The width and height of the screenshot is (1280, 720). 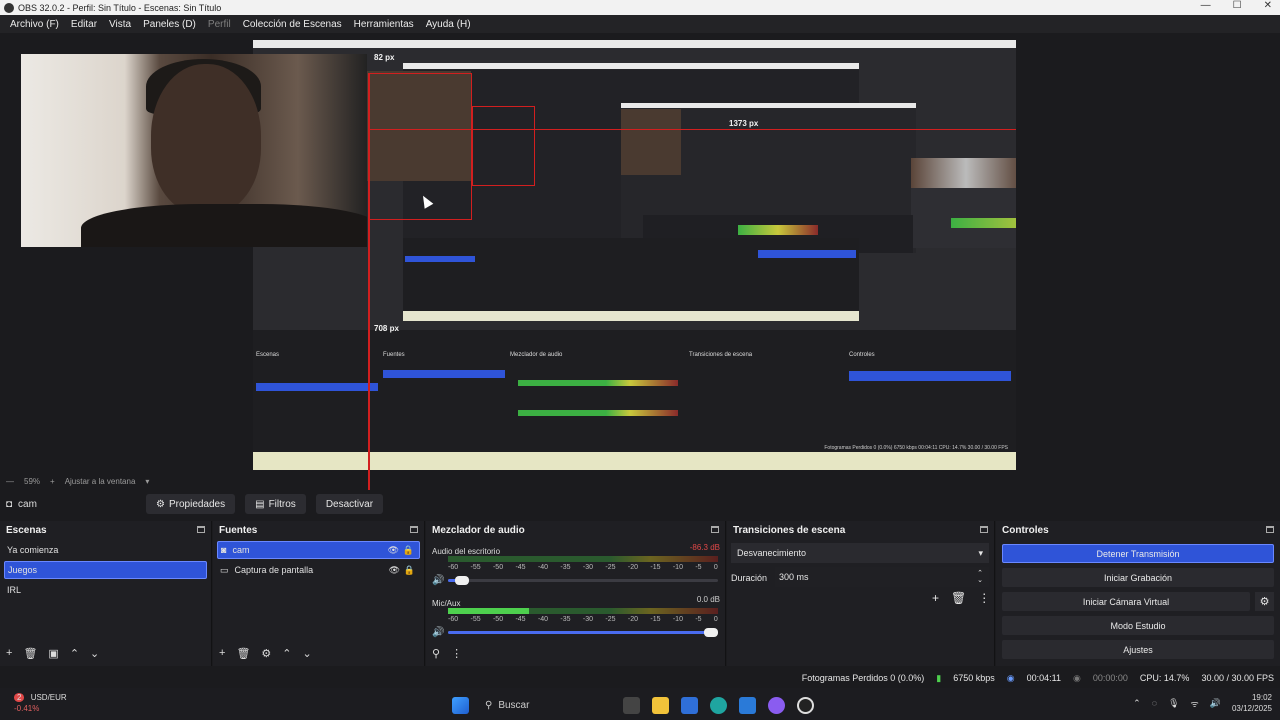 I want to click on menu-ayuda: Ayuda (H), so click(x=448, y=24).